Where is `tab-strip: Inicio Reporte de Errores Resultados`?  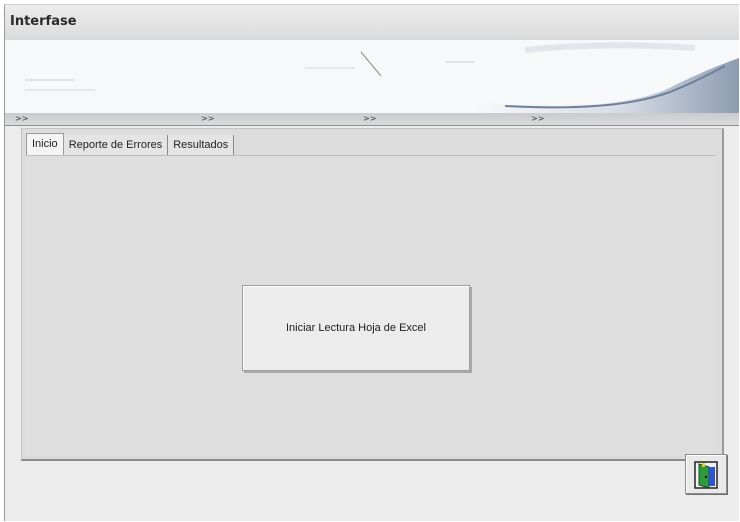 tab-strip: Inicio Reporte de Errores Resultados is located at coordinates (130, 144).